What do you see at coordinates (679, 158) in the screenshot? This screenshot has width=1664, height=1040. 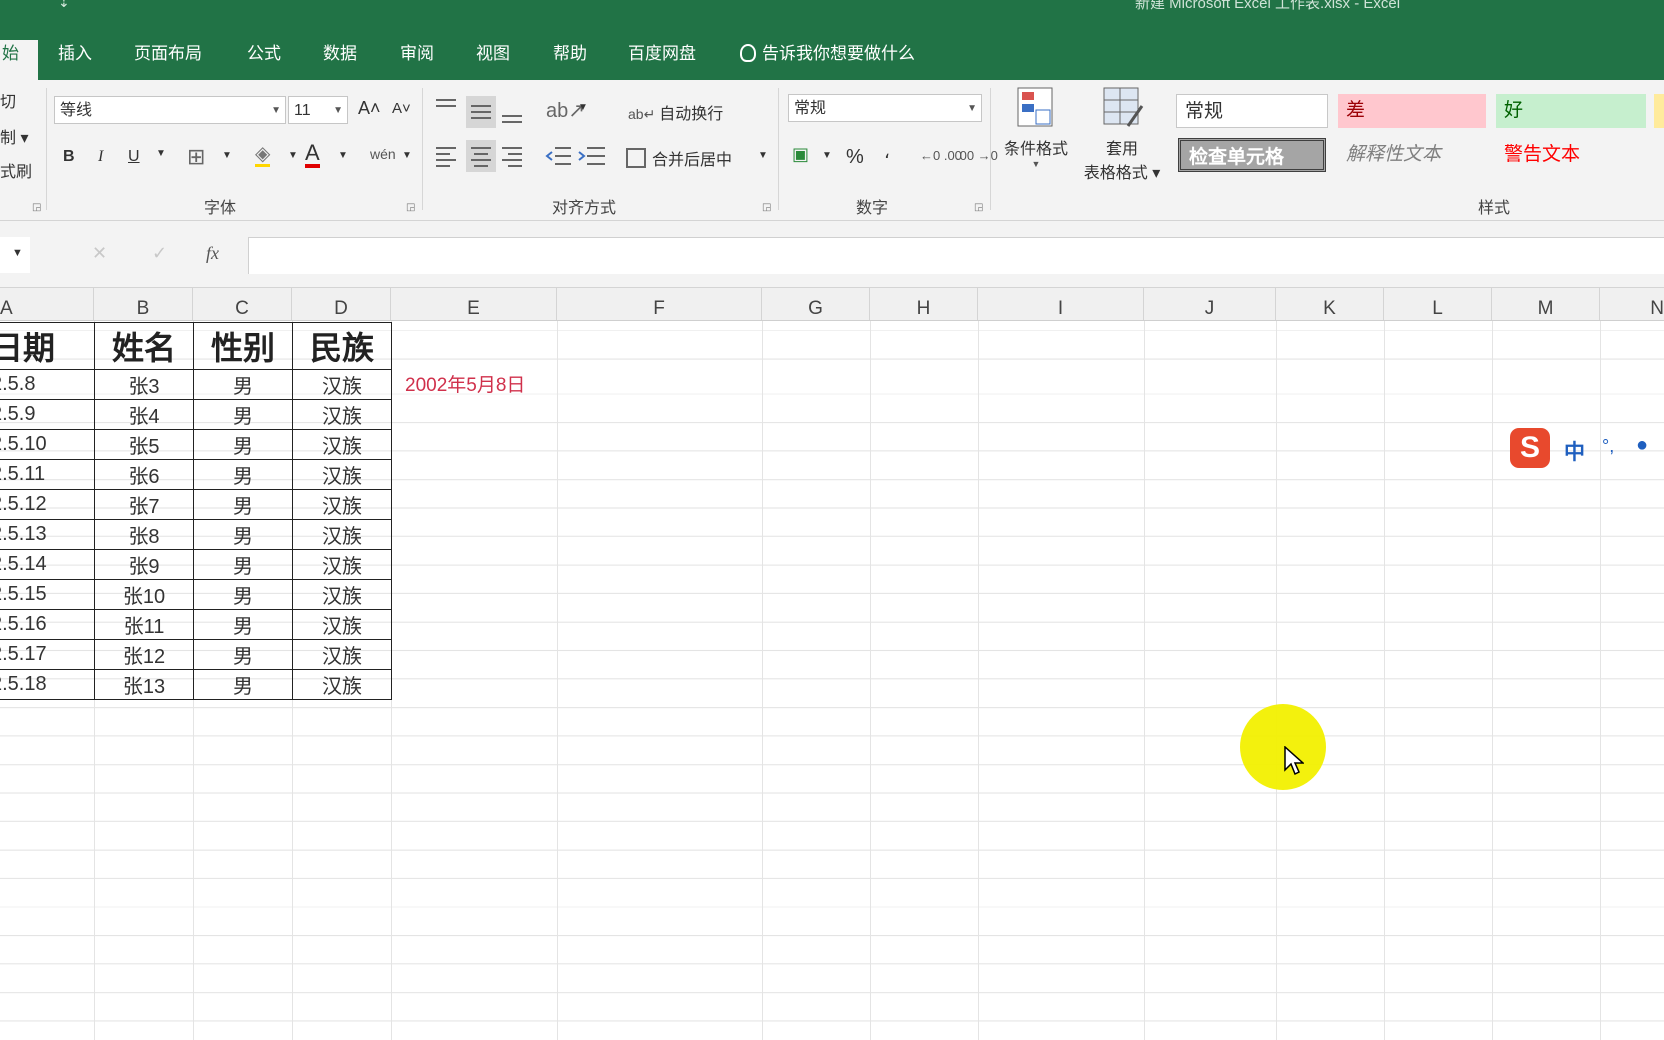 I see `merge-center-button: 合并后居中` at bounding box center [679, 158].